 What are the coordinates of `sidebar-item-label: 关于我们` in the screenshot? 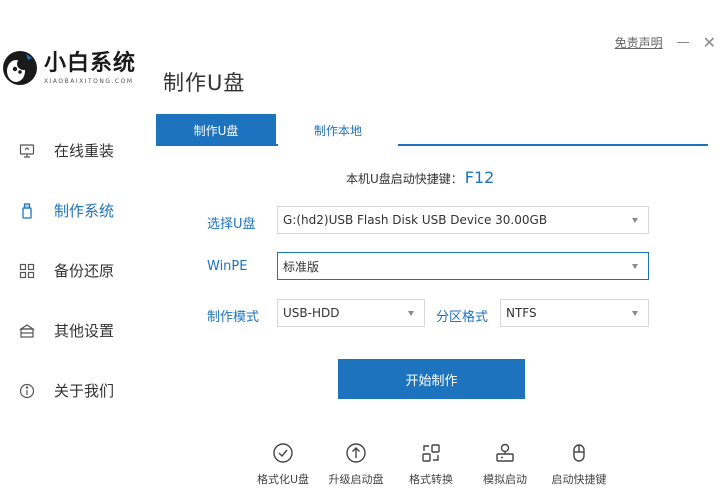 It's located at (84, 391).